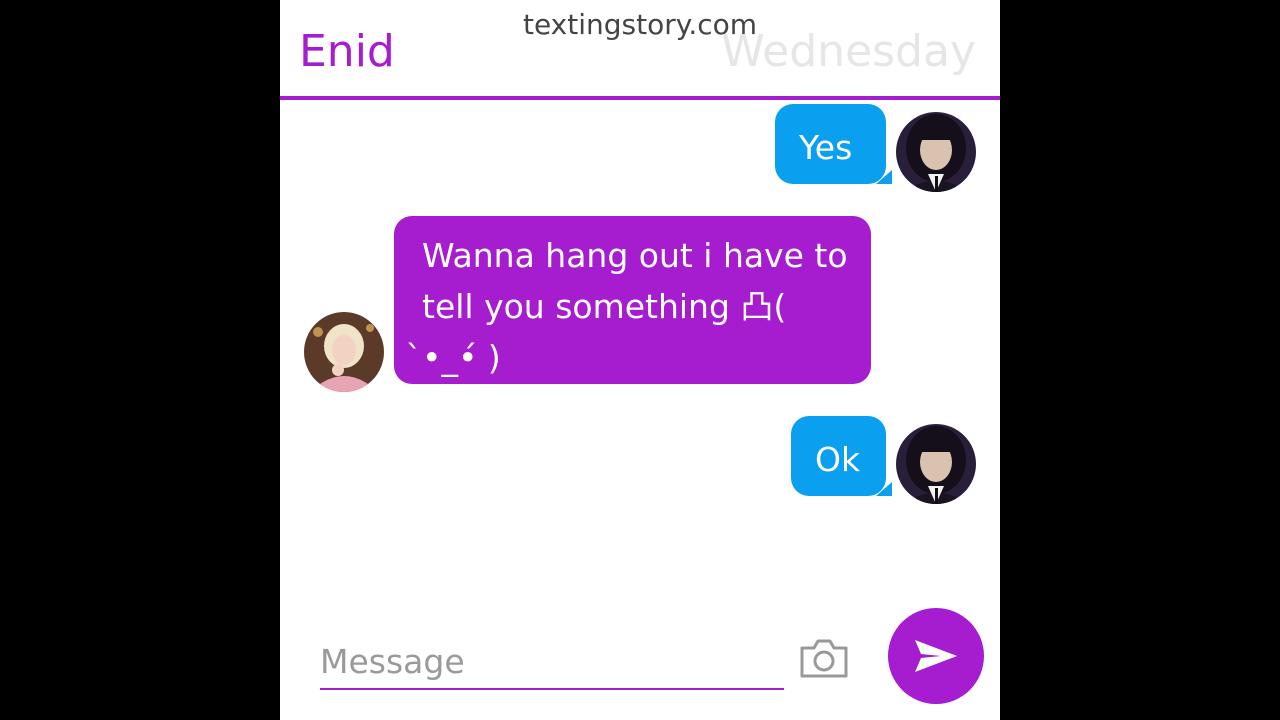 The width and height of the screenshot is (1280, 720). I want to click on send-button, so click(936, 656).